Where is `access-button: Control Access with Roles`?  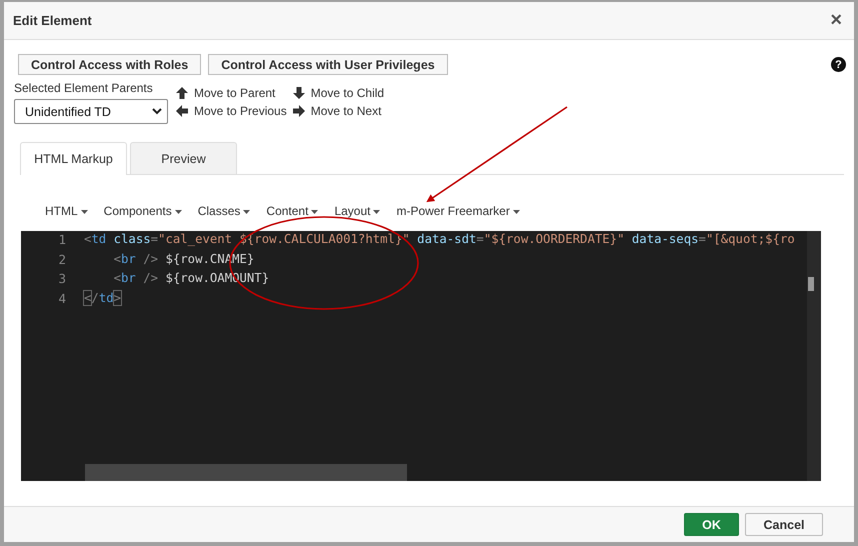 access-button: Control Access with Roles is located at coordinates (110, 64).